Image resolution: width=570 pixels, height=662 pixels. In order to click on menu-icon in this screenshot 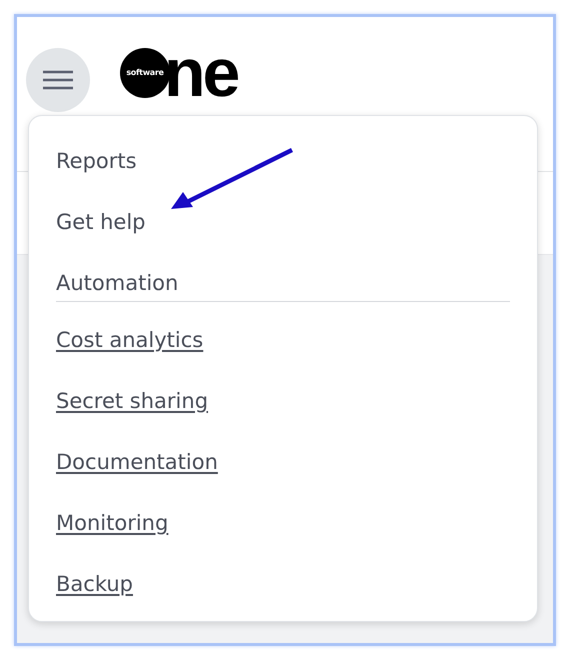, I will do `click(58, 80)`.